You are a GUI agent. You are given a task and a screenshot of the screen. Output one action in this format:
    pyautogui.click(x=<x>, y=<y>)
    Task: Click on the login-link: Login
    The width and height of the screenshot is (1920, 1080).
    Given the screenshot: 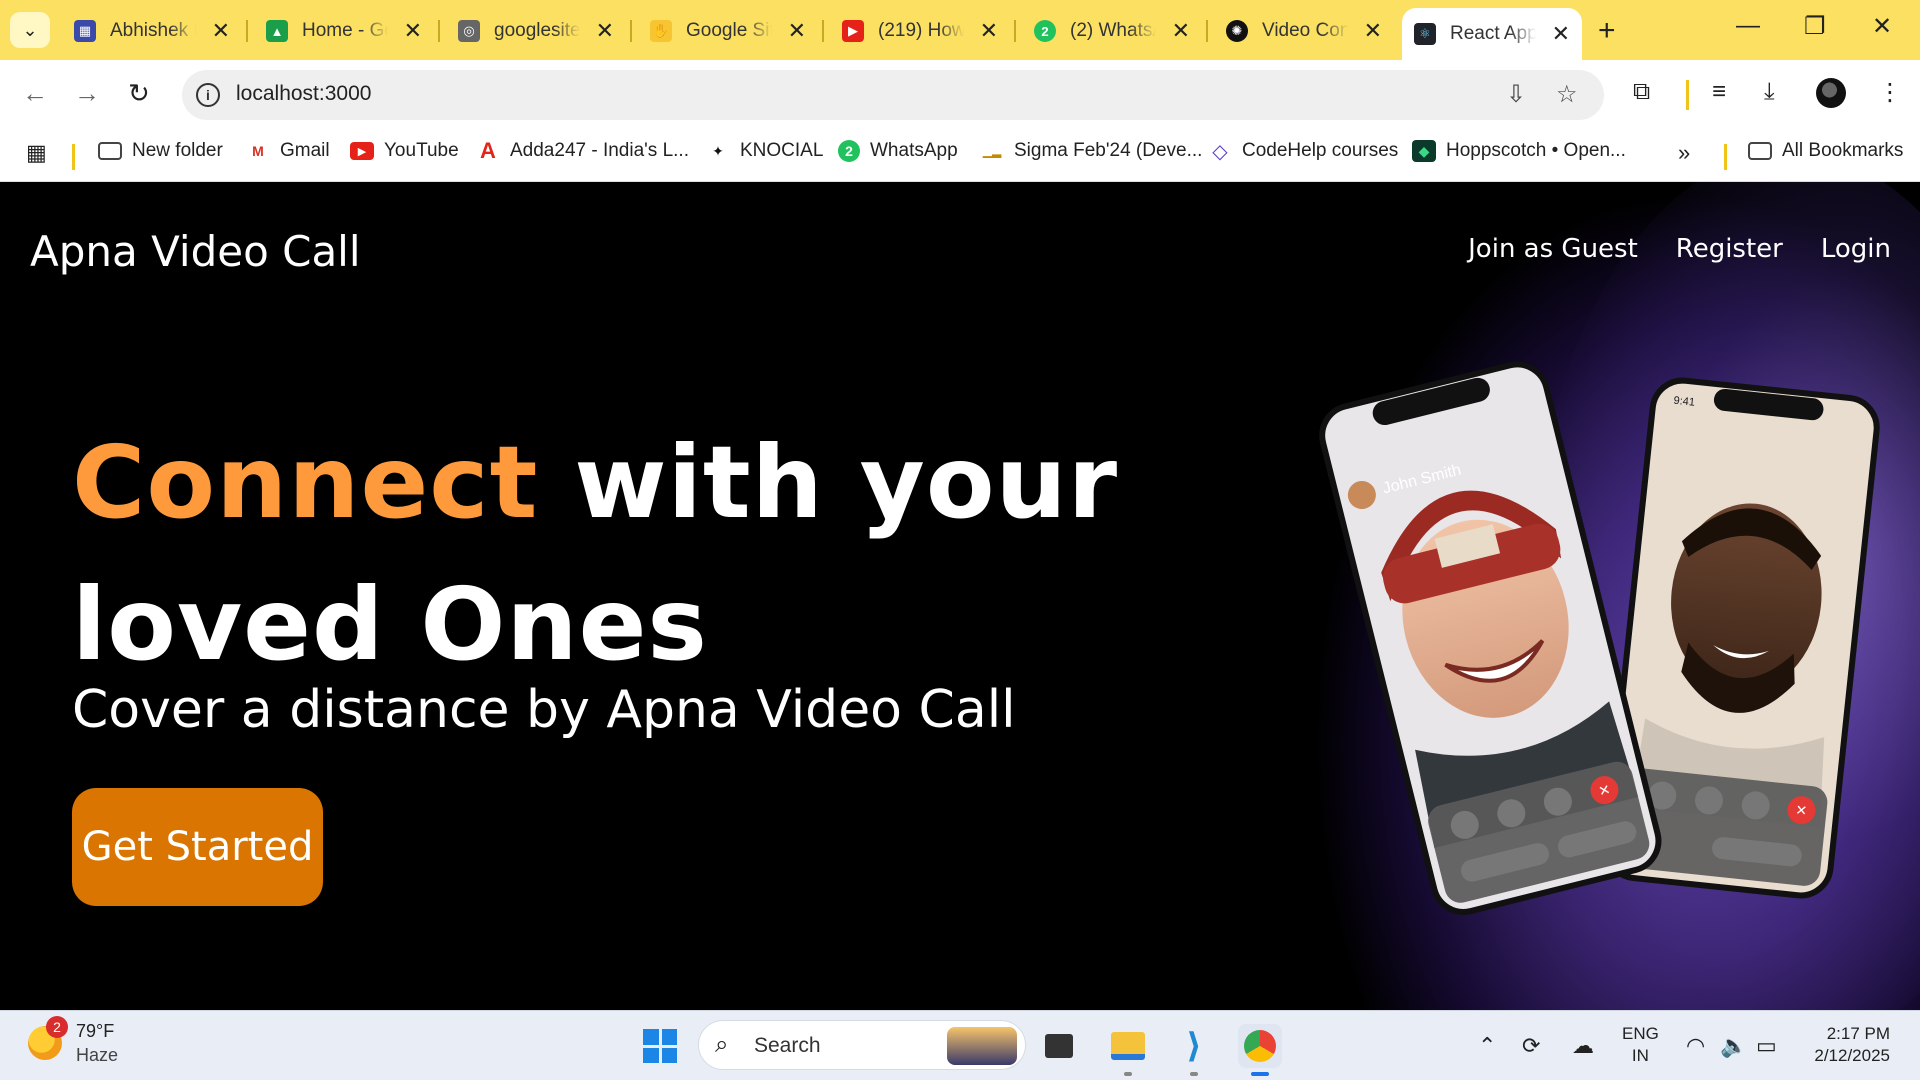 What is the action you would take?
    pyautogui.click(x=1856, y=249)
    